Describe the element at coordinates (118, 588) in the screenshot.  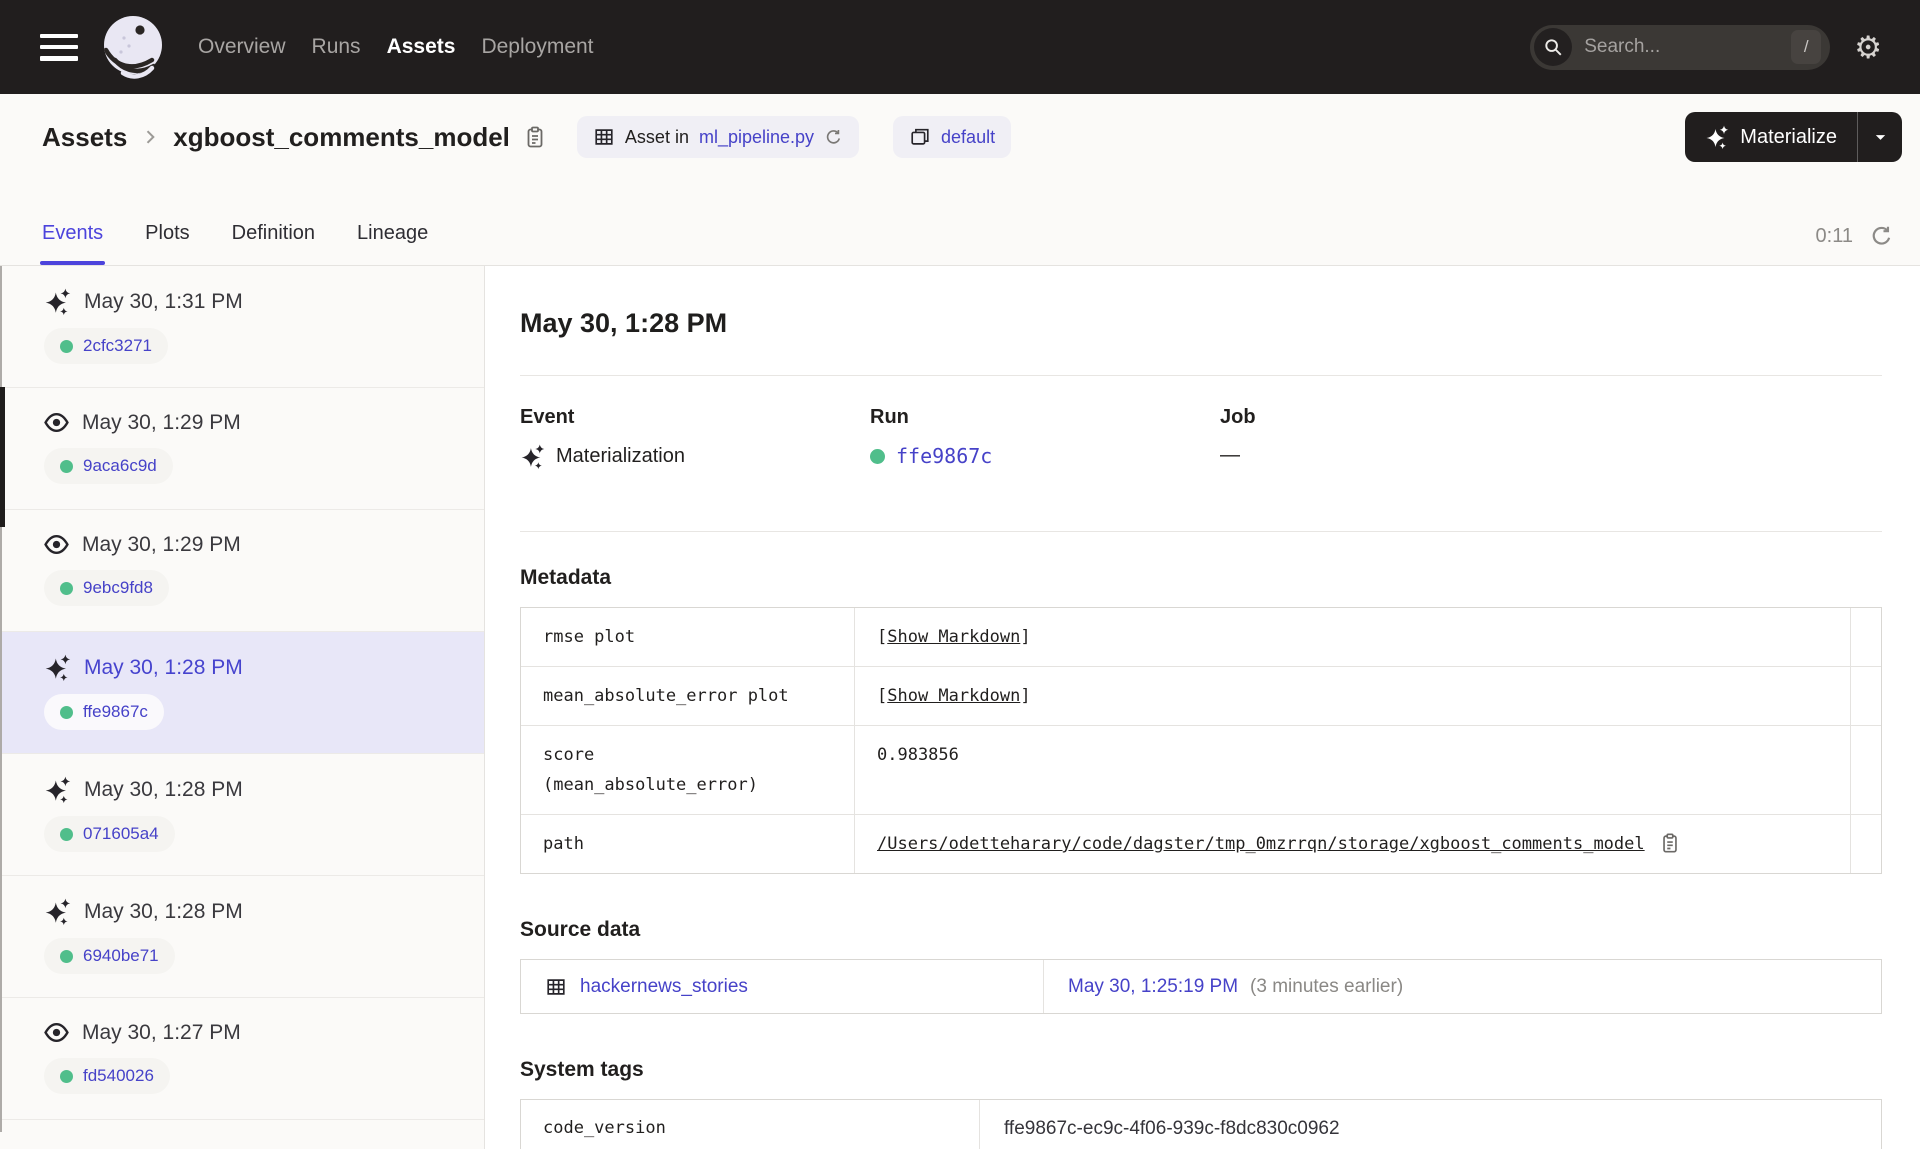
I see `run-id-link: 9ebc9fd8` at that location.